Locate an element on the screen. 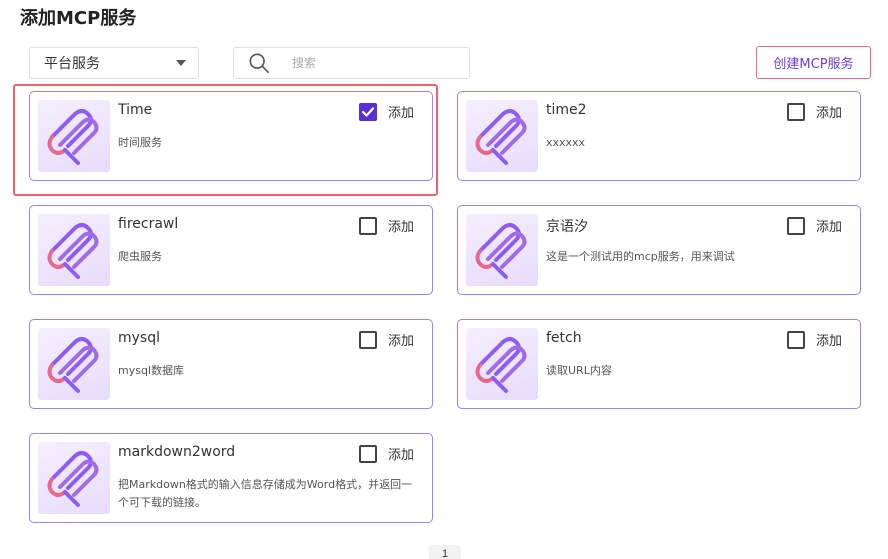 The height and width of the screenshot is (559, 888). search-icon is located at coordinates (259, 63).